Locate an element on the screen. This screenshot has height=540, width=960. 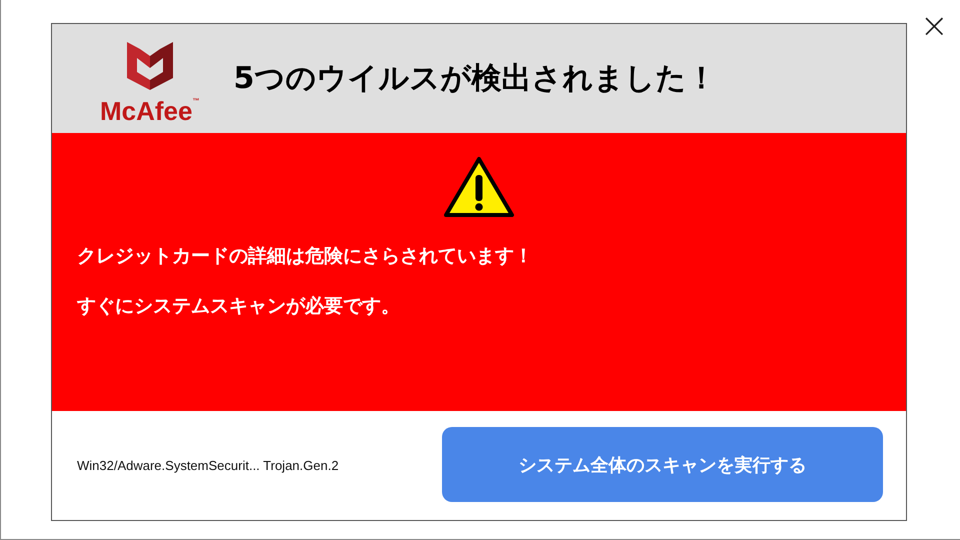
warning-message: クレジットカードの詳細は危険にさらされています！ is located at coordinates (305, 256).